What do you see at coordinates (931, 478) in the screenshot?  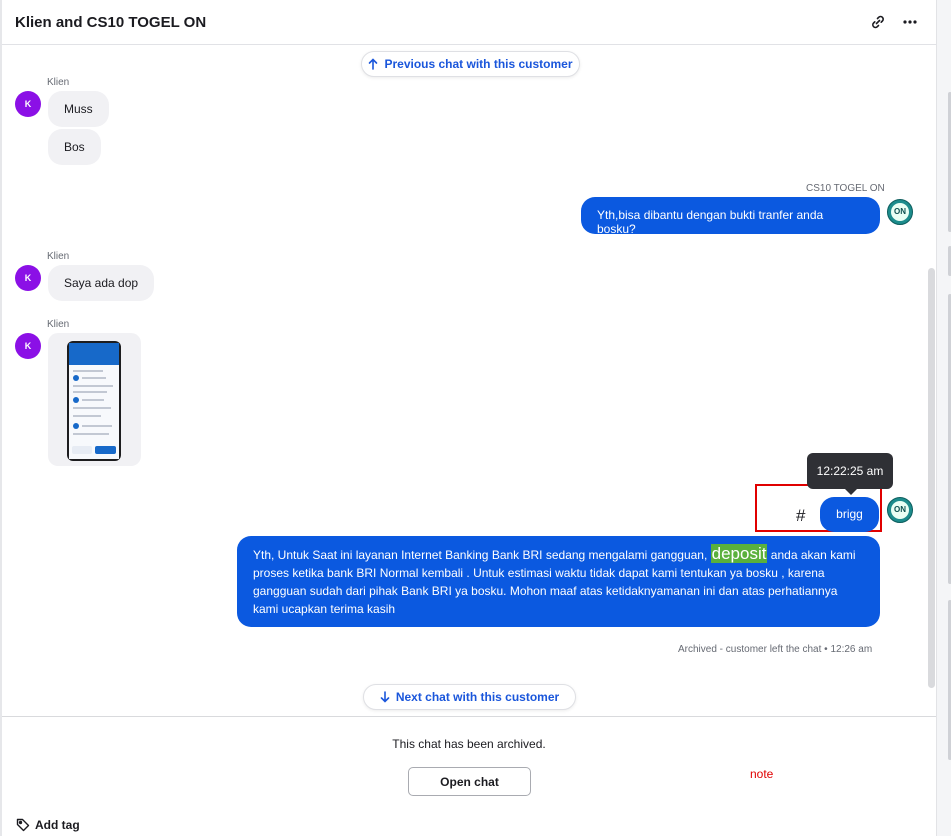 I see `chat-scrollbar` at bounding box center [931, 478].